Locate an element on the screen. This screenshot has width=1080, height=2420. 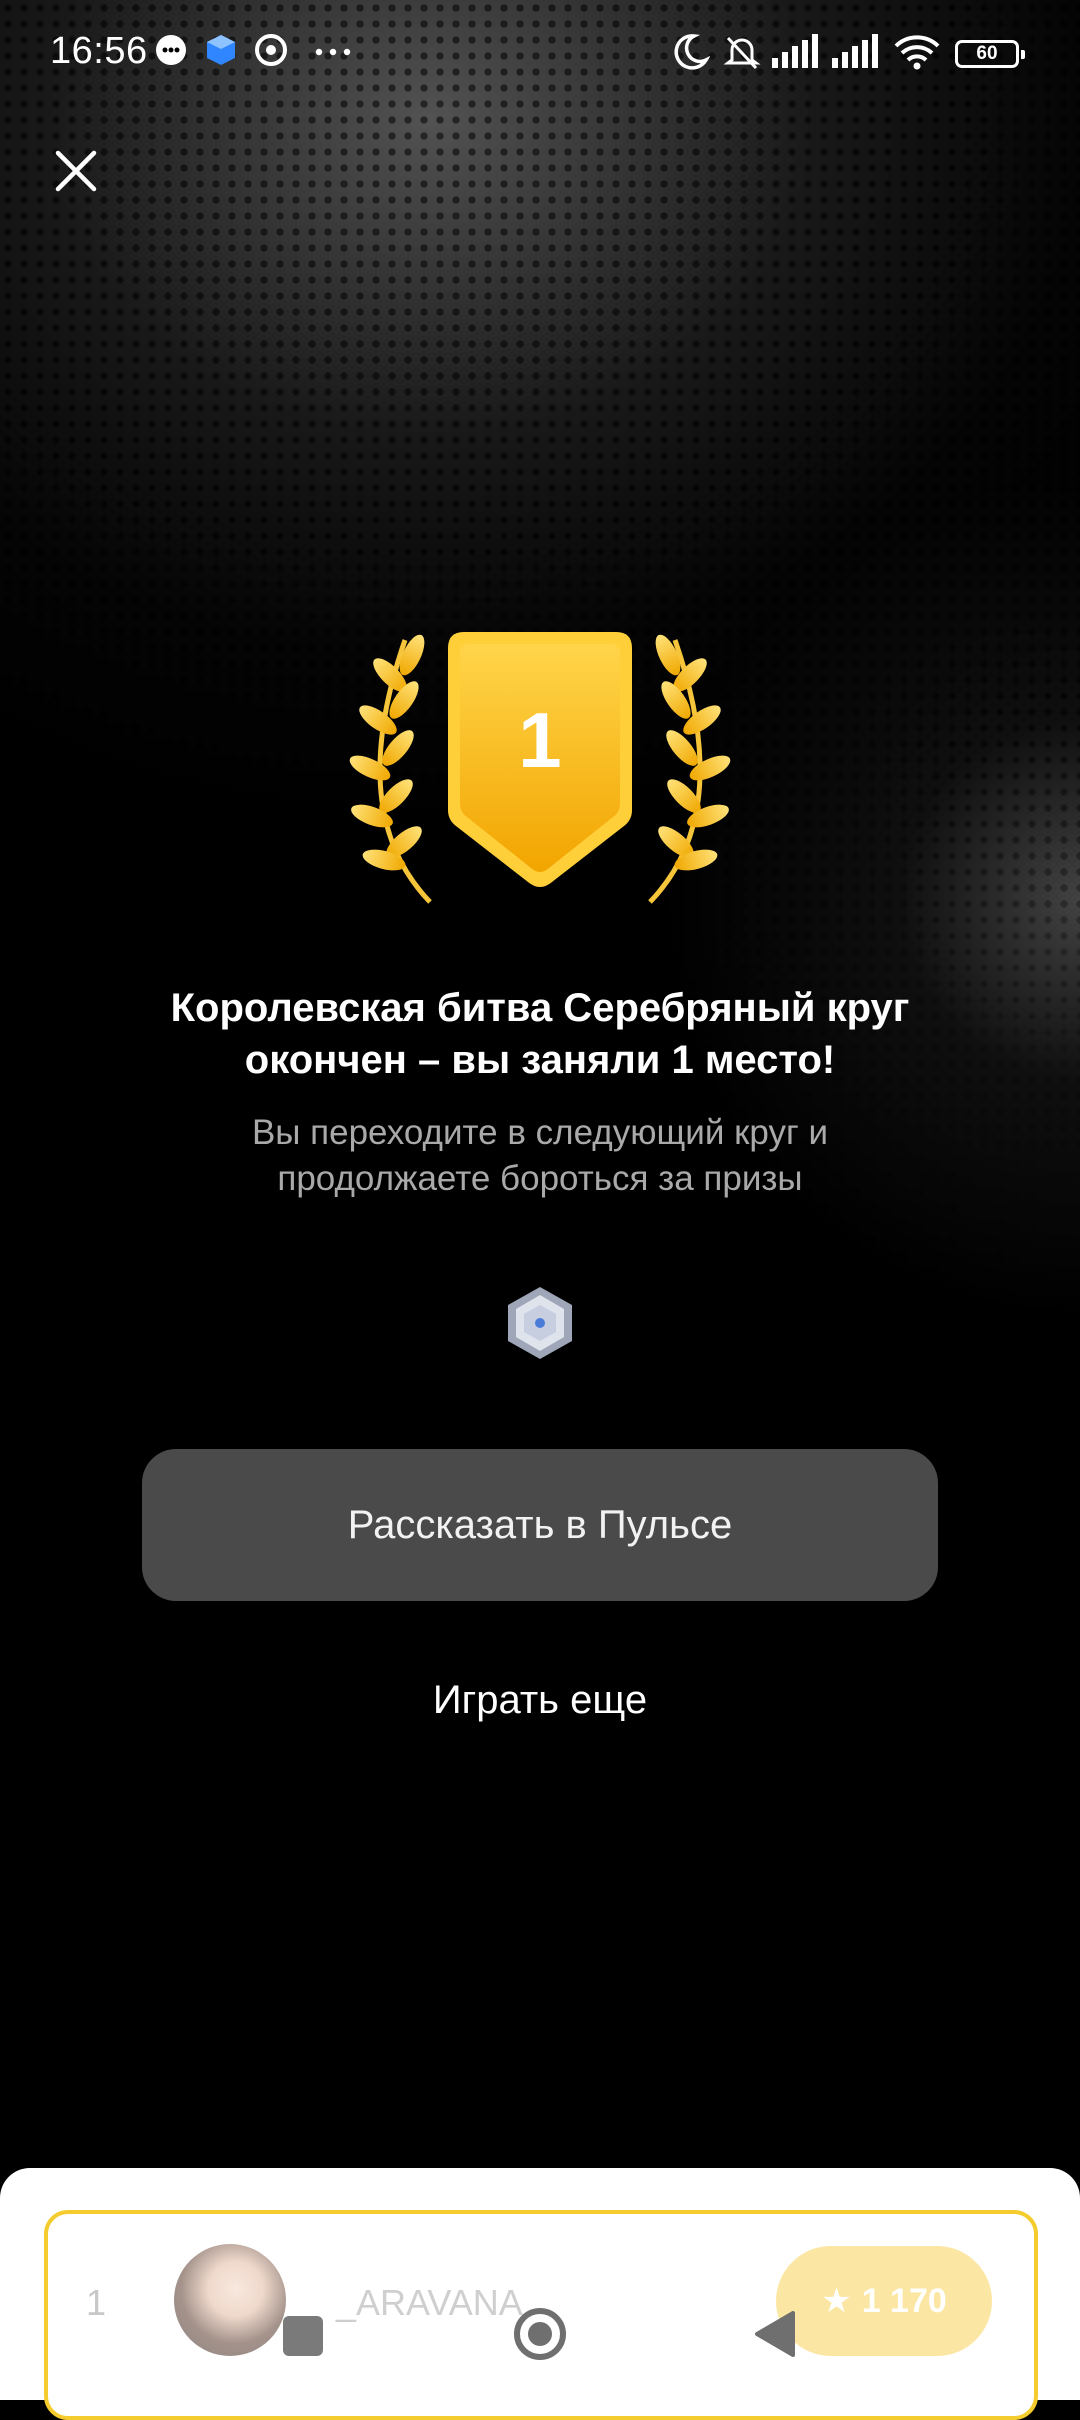
leaderboard-username: _ARAVANA is located at coordinates (429, 2302).